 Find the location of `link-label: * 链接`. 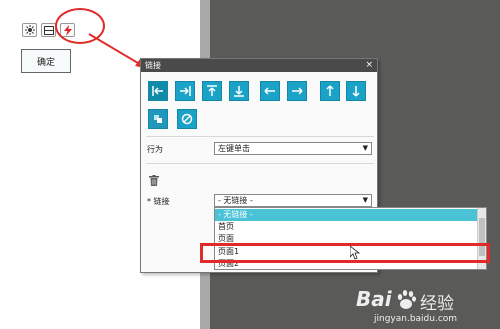

link-label: * 链接 is located at coordinates (158, 201).